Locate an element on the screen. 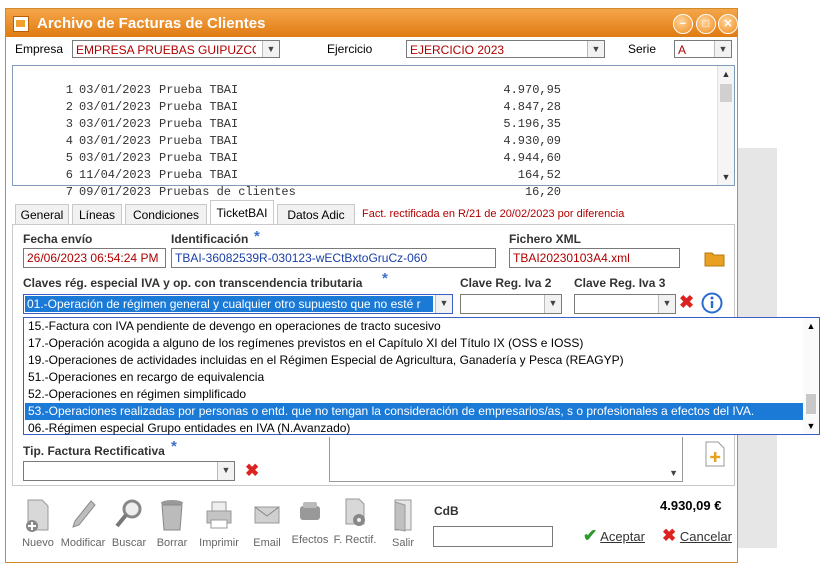 This screenshot has height=568, width=822. modificar-button: Modificar is located at coordinates (83, 524).